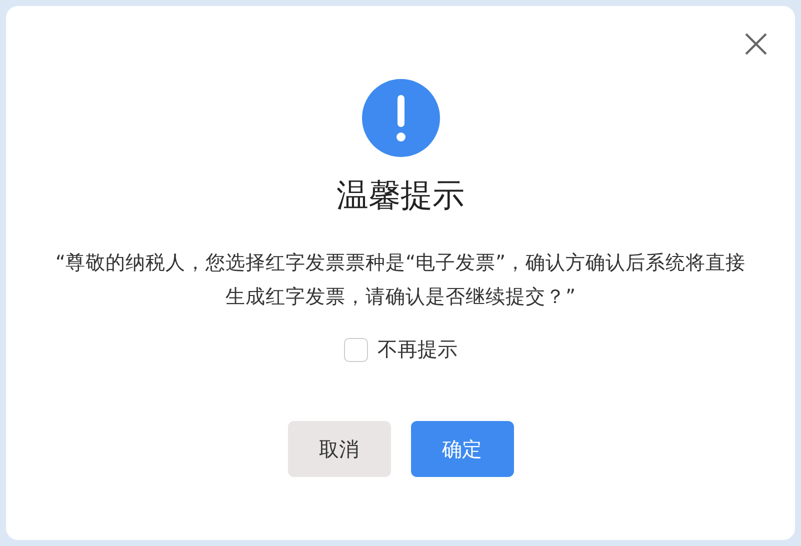 The width and height of the screenshot is (801, 546). Describe the element at coordinates (400, 195) in the screenshot. I see `dialog-title: 温馨提示` at that location.